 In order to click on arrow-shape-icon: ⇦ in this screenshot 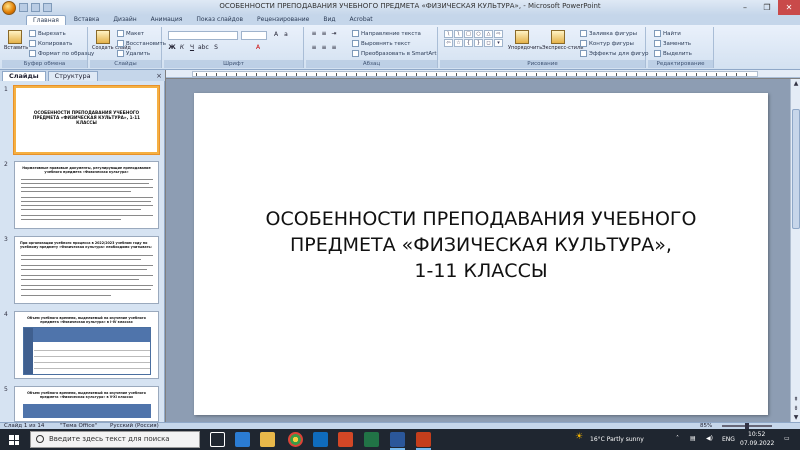, I will do `click(448, 43)`.